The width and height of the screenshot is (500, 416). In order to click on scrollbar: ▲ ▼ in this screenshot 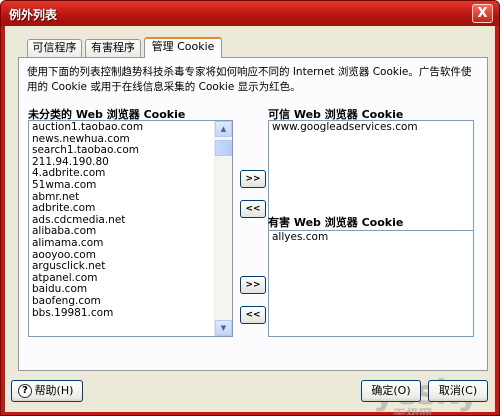, I will do `click(223, 228)`.